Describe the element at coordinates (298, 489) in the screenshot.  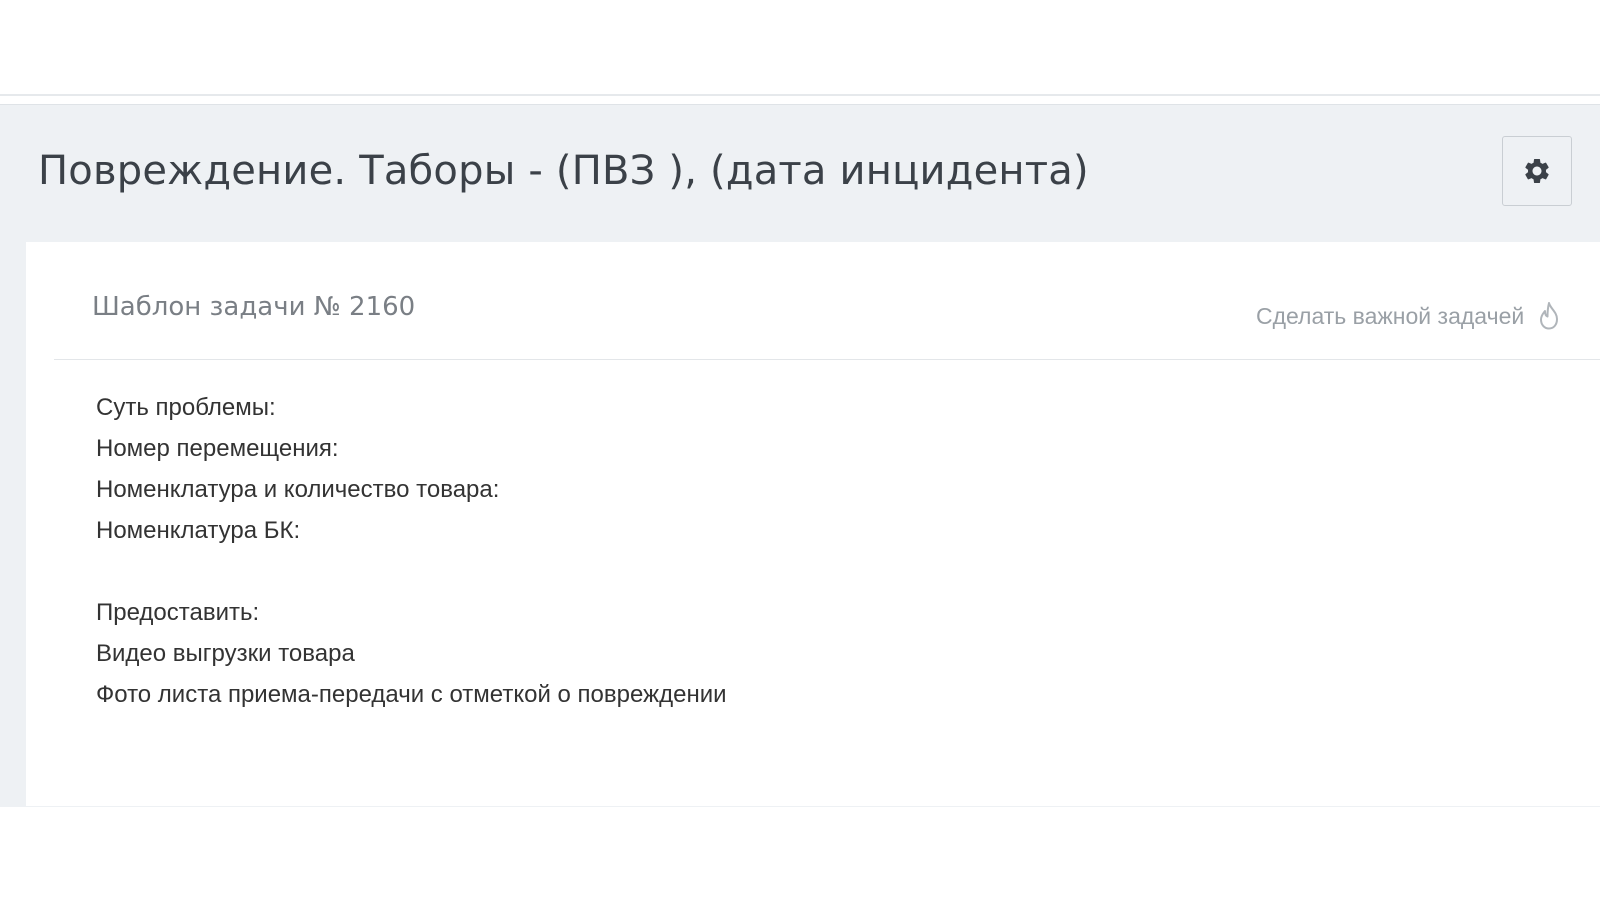
I see `description-line-nomenclature-quantity: Номенклатура и количество товара:` at that location.